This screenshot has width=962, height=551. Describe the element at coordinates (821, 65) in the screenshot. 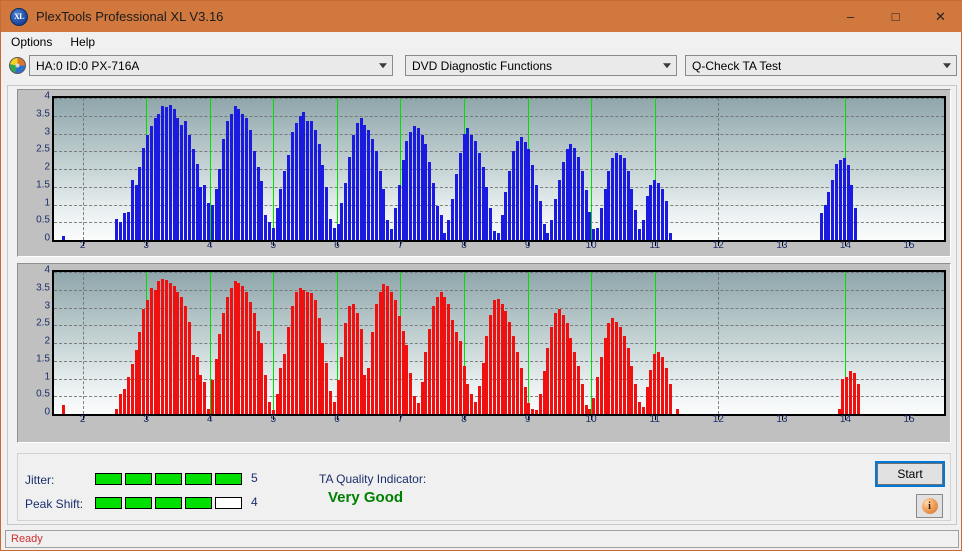

I see `test-select: Q-Check TA Test` at that location.